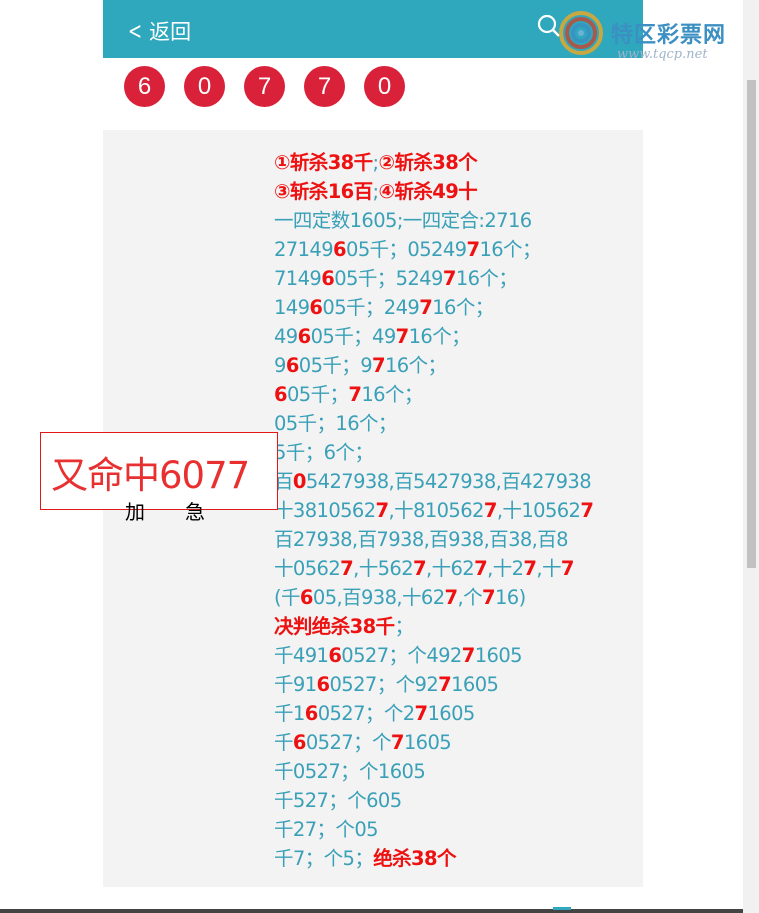  I want to click on plain-text: 千0527；个1605, so click(350, 771).